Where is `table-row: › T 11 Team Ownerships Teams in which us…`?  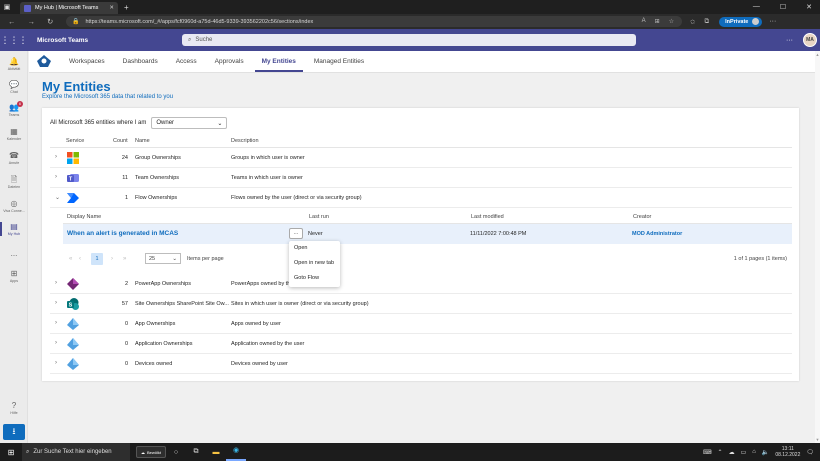 table-row: › T 11 Team Ownerships Teams in which us… is located at coordinates (421, 178).